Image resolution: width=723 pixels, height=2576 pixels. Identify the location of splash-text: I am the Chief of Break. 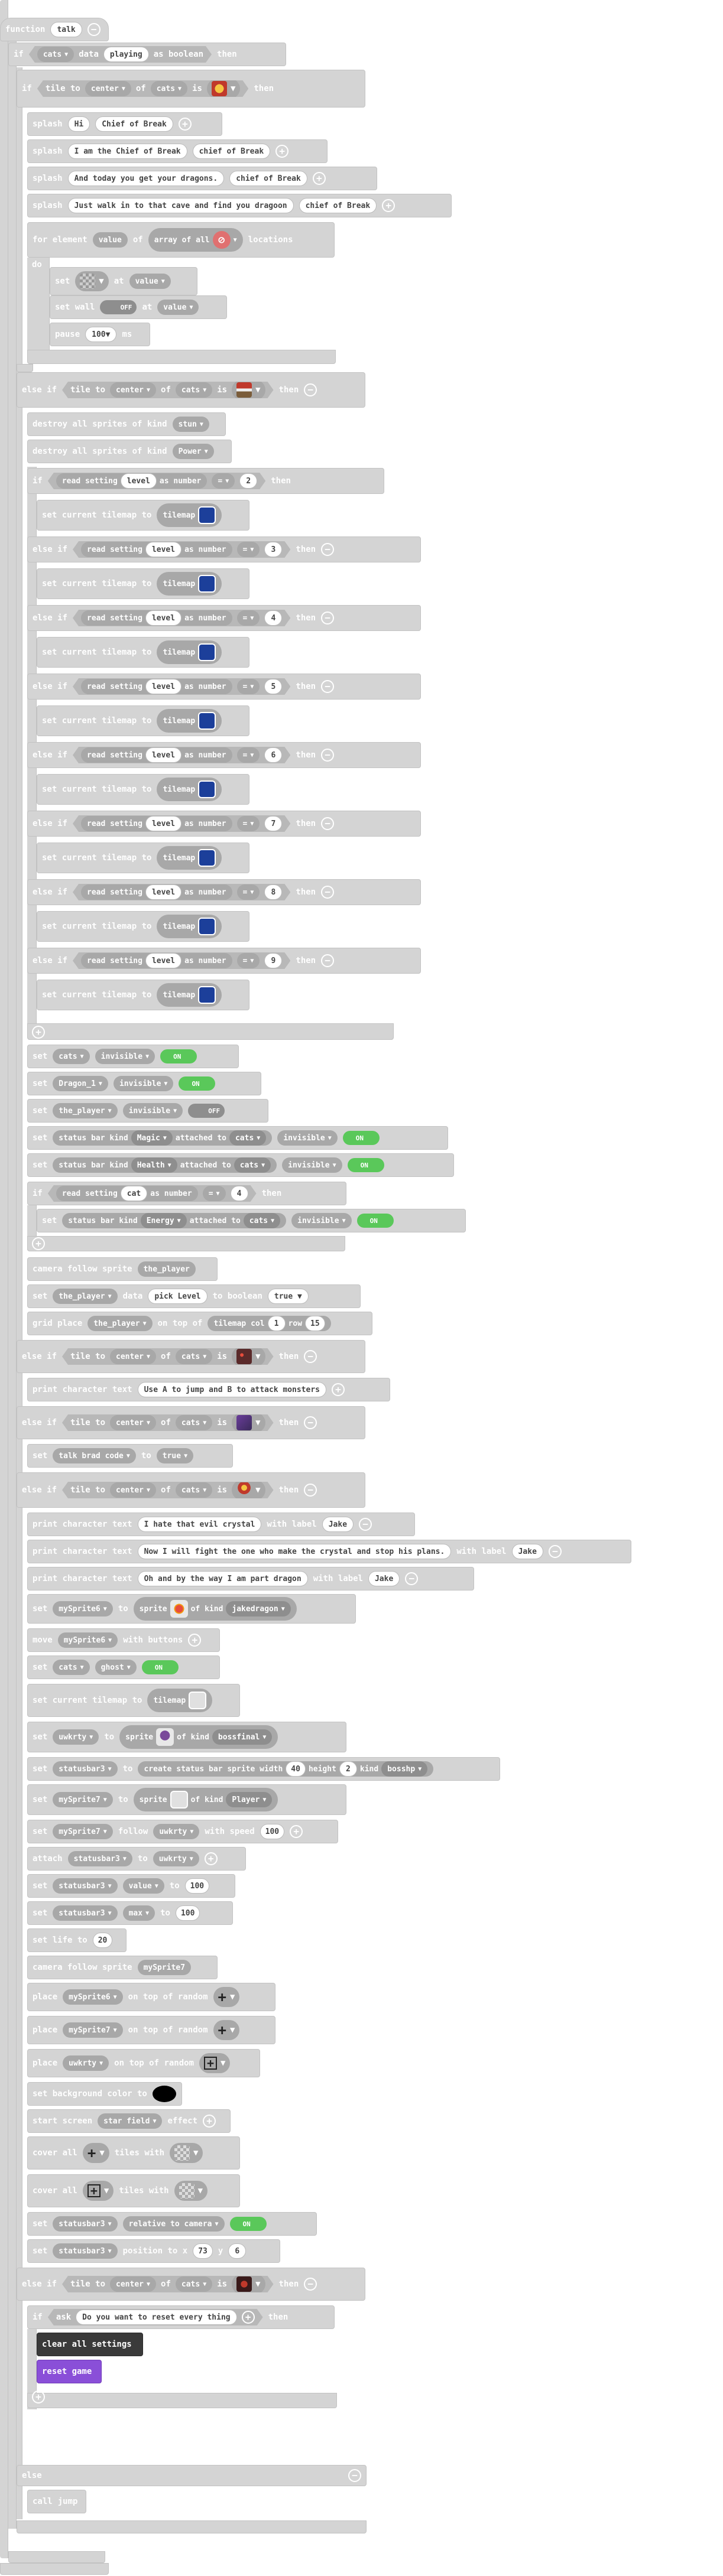
(127, 152).